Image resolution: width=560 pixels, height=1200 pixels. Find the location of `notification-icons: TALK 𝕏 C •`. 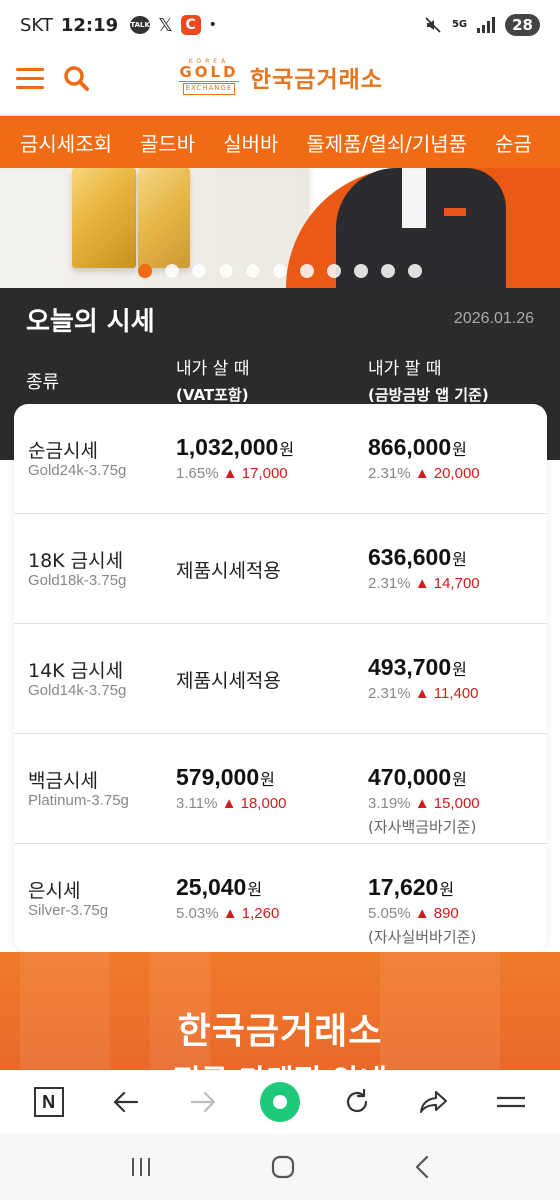

notification-icons: TALK 𝕏 C • is located at coordinates (173, 25).